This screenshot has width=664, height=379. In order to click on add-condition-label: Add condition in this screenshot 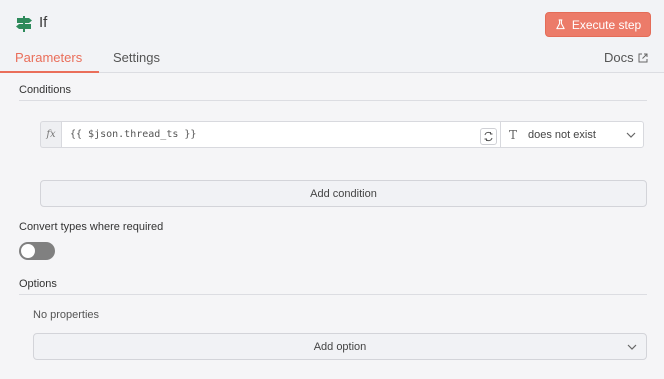, I will do `click(343, 193)`.